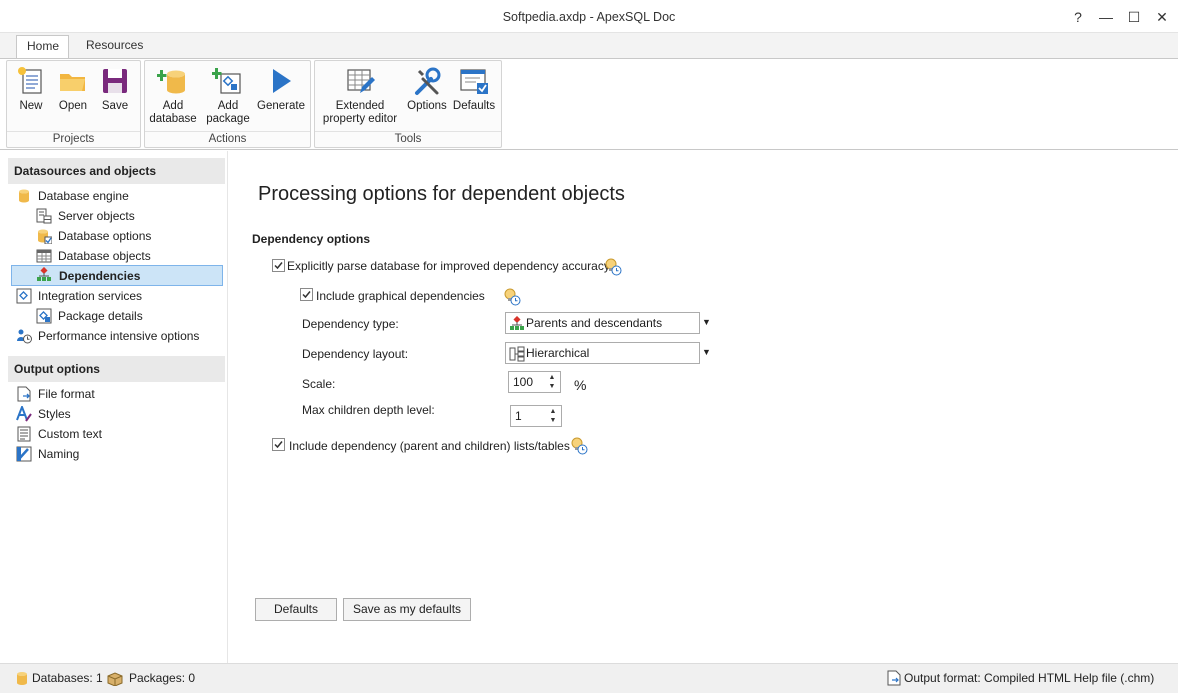  What do you see at coordinates (24, 414) in the screenshot?
I see `styles-icon` at bounding box center [24, 414].